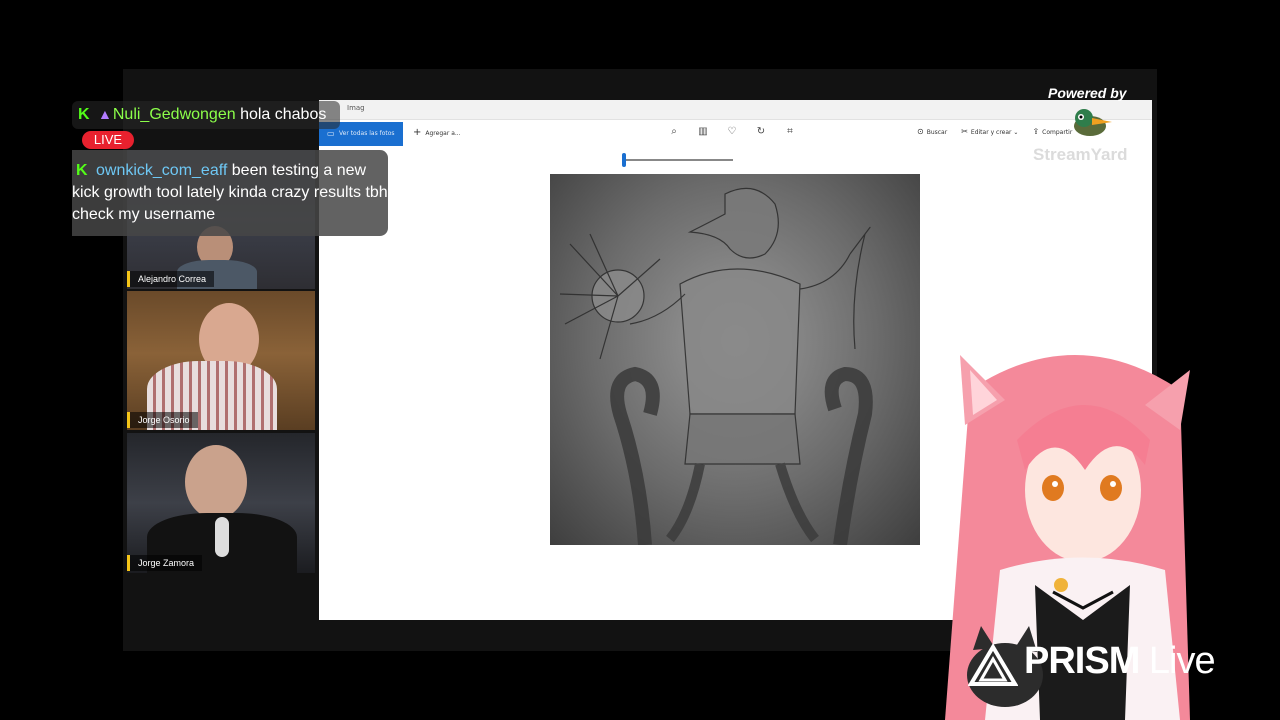 Image resolution: width=1280 pixels, height=720 pixels. I want to click on bird-headed-deity-drawing, so click(716, 366).